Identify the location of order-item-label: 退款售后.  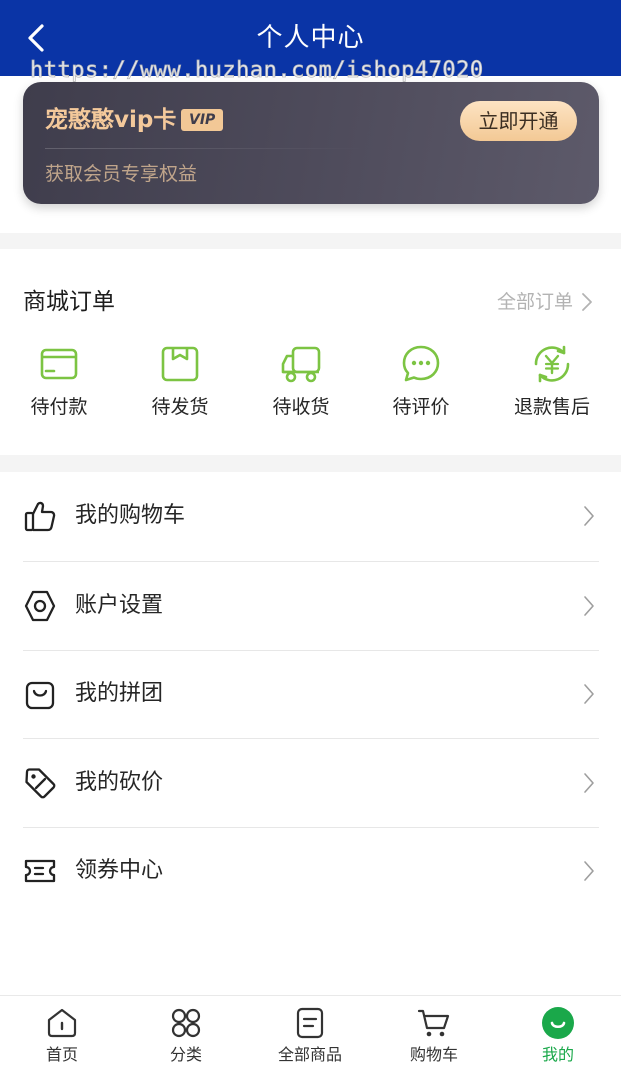
(551, 407).